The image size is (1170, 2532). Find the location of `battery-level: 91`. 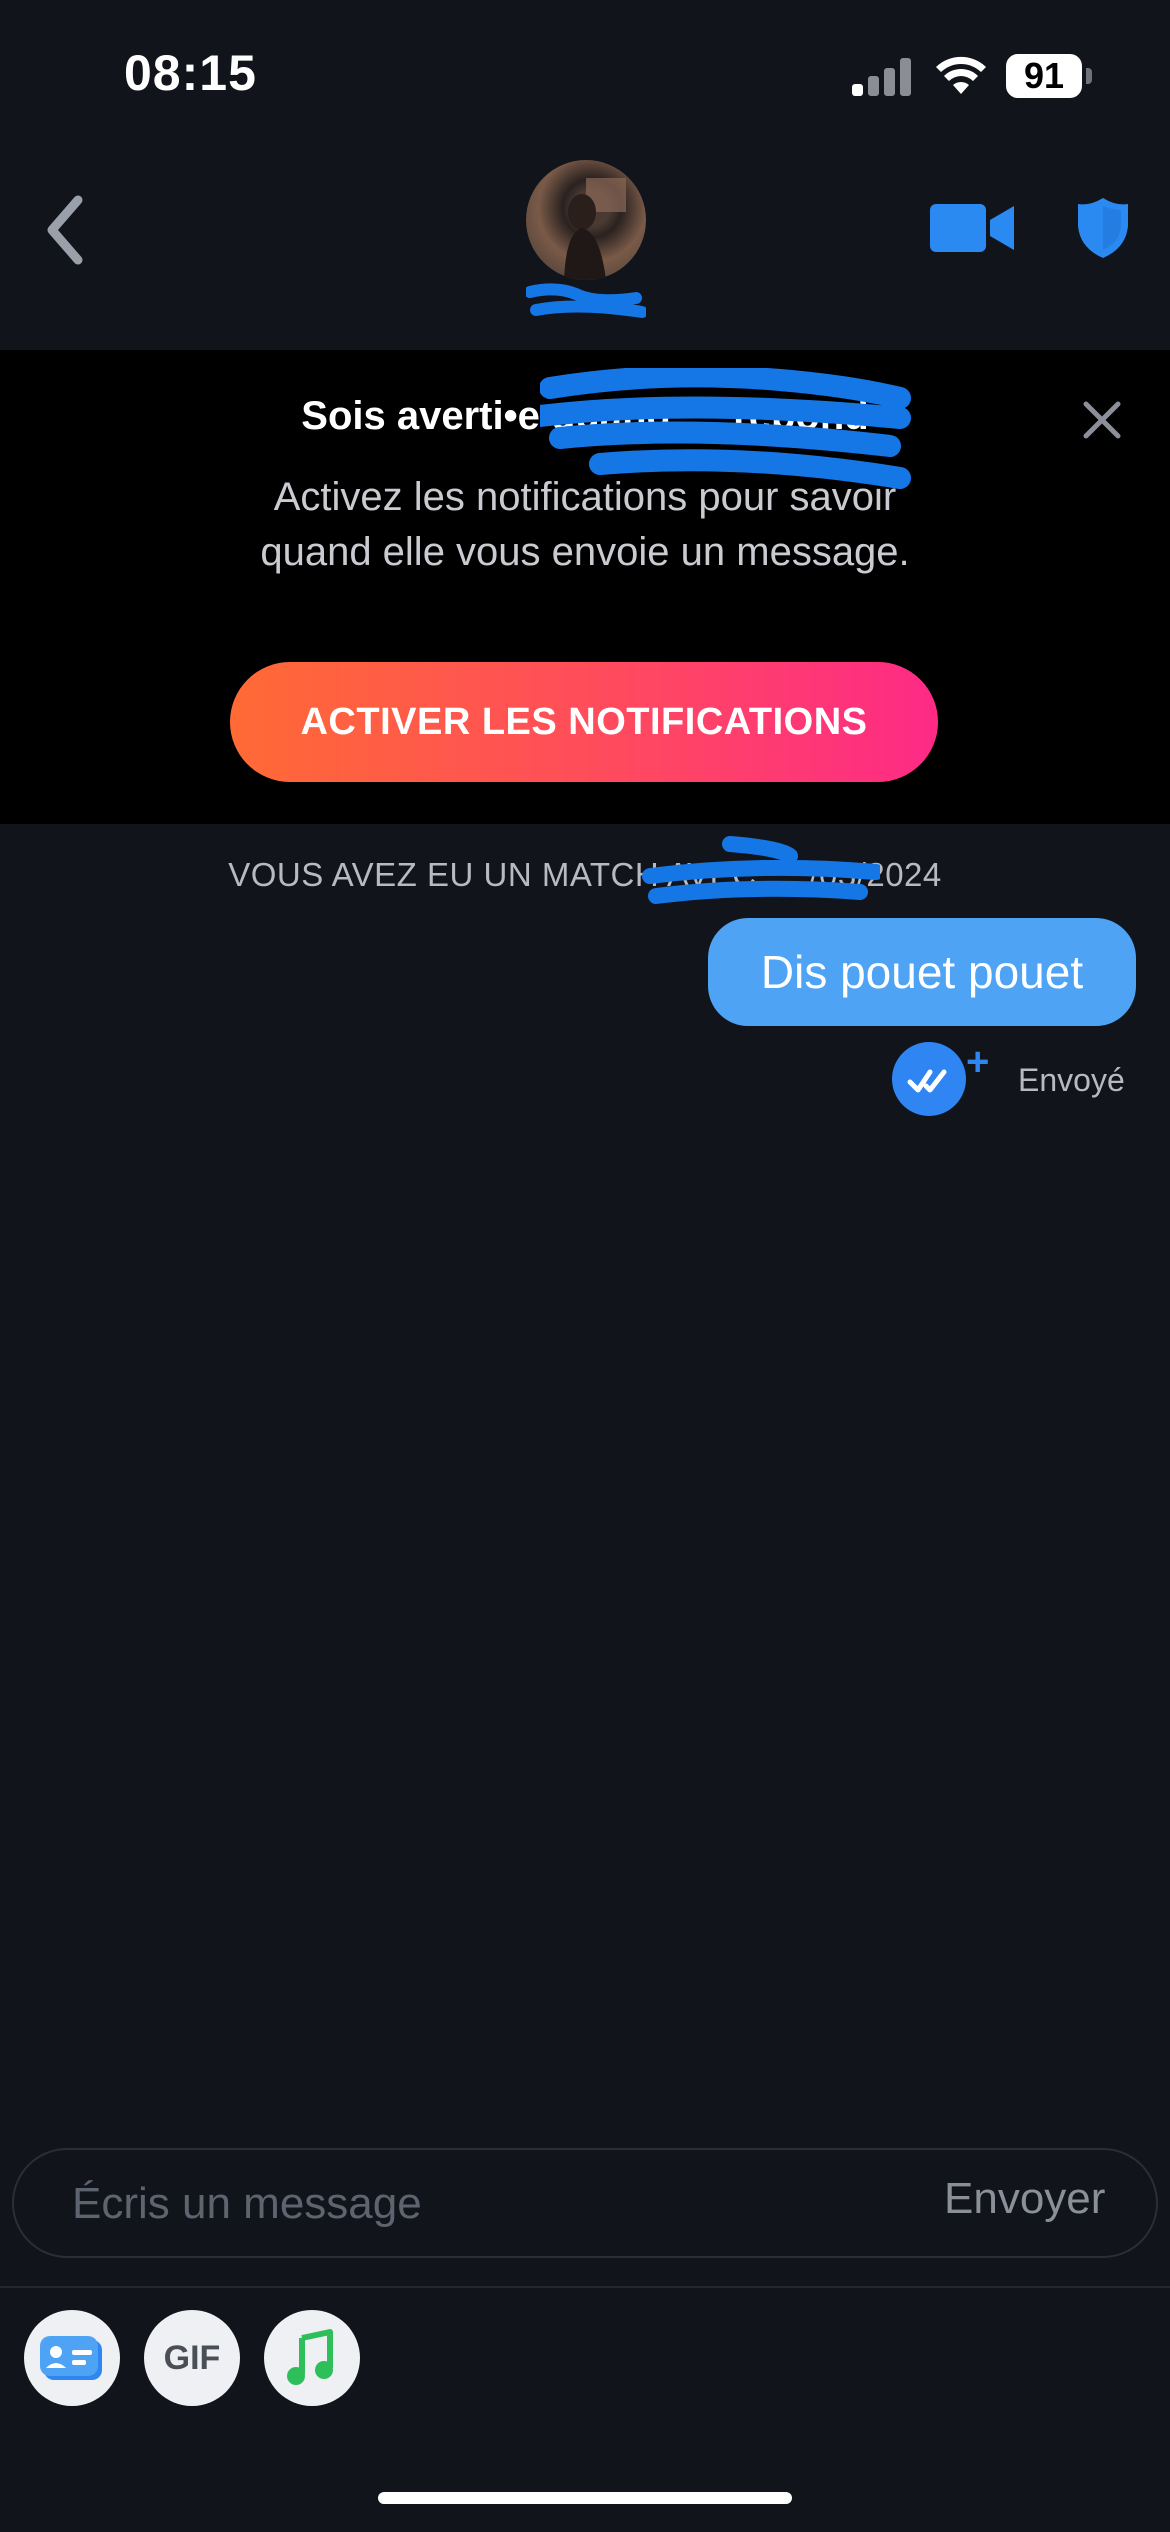

battery-level: 91 is located at coordinates (1044, 76).